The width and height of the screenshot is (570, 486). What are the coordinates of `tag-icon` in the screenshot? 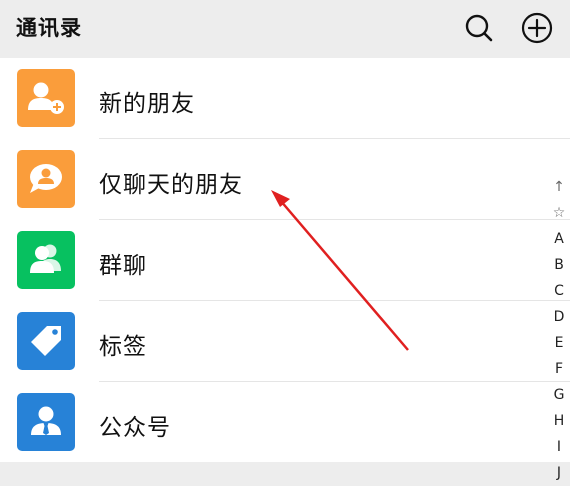 It's located at (46, 341).